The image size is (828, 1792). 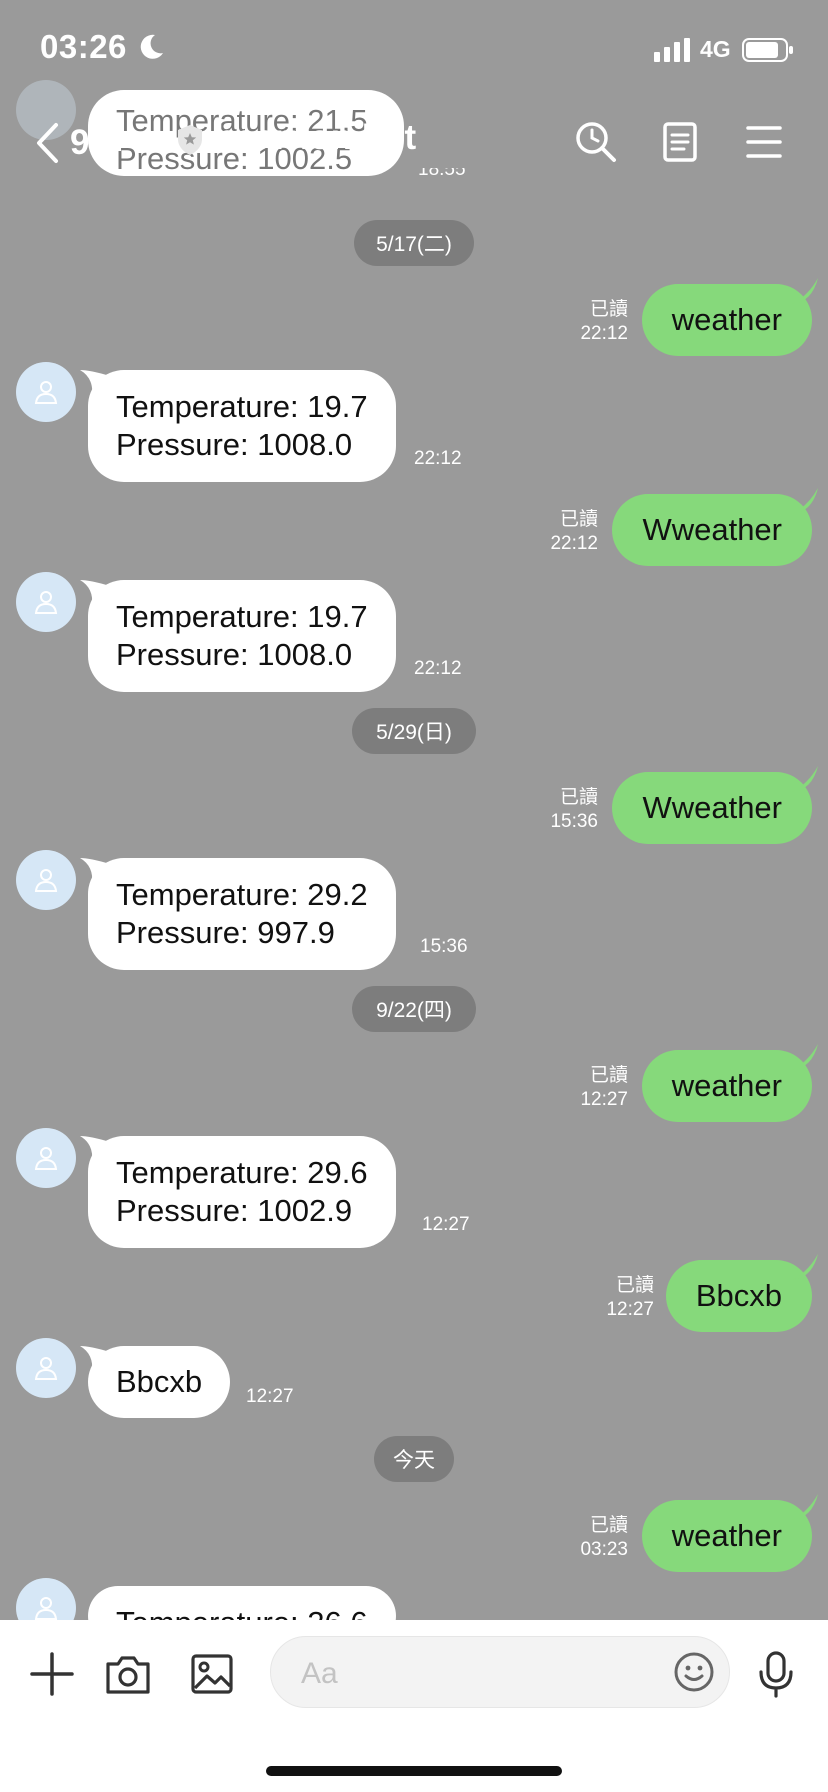 I want to click on chevron-left-icon, so click(x=47, y=143).